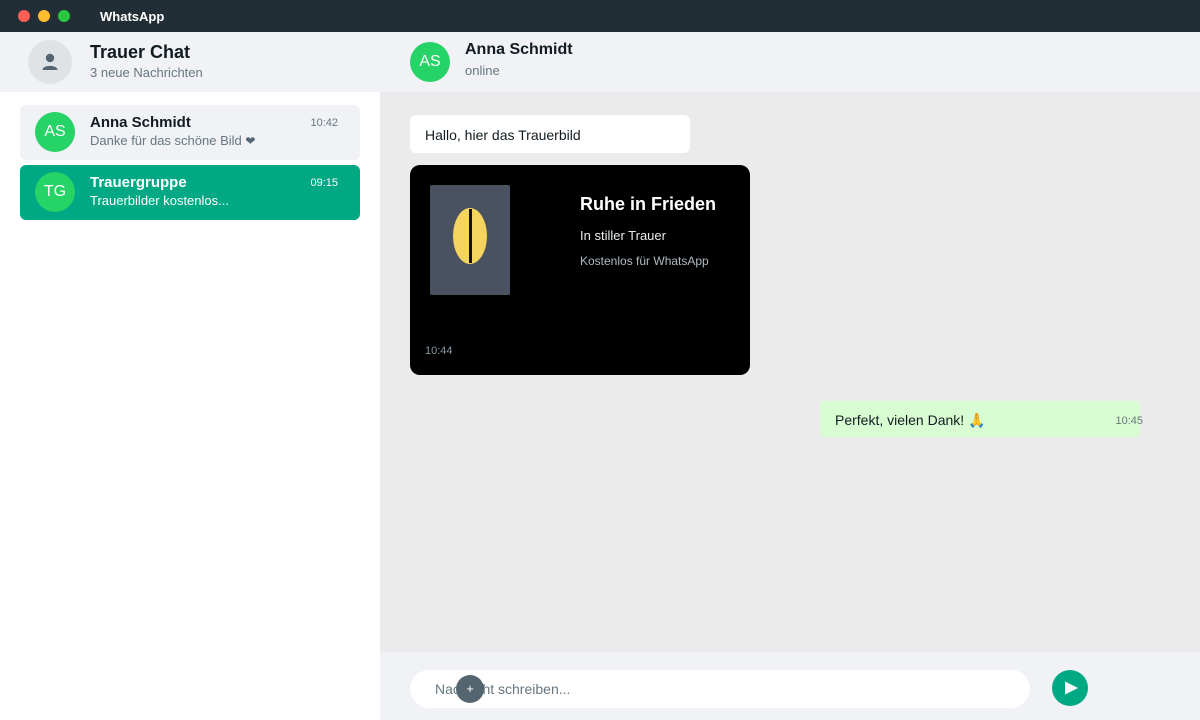  I want to click on image-card-title: Ruhe in Frieden, so click(648, 204).